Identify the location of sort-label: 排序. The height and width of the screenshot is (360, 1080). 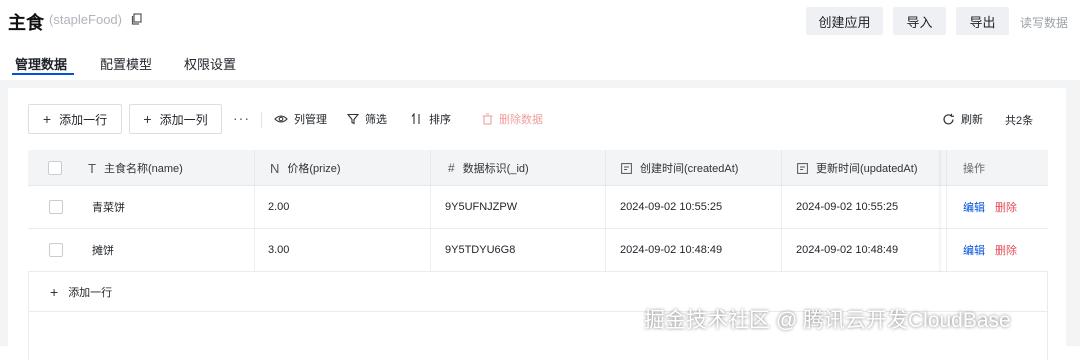
(440, 120).